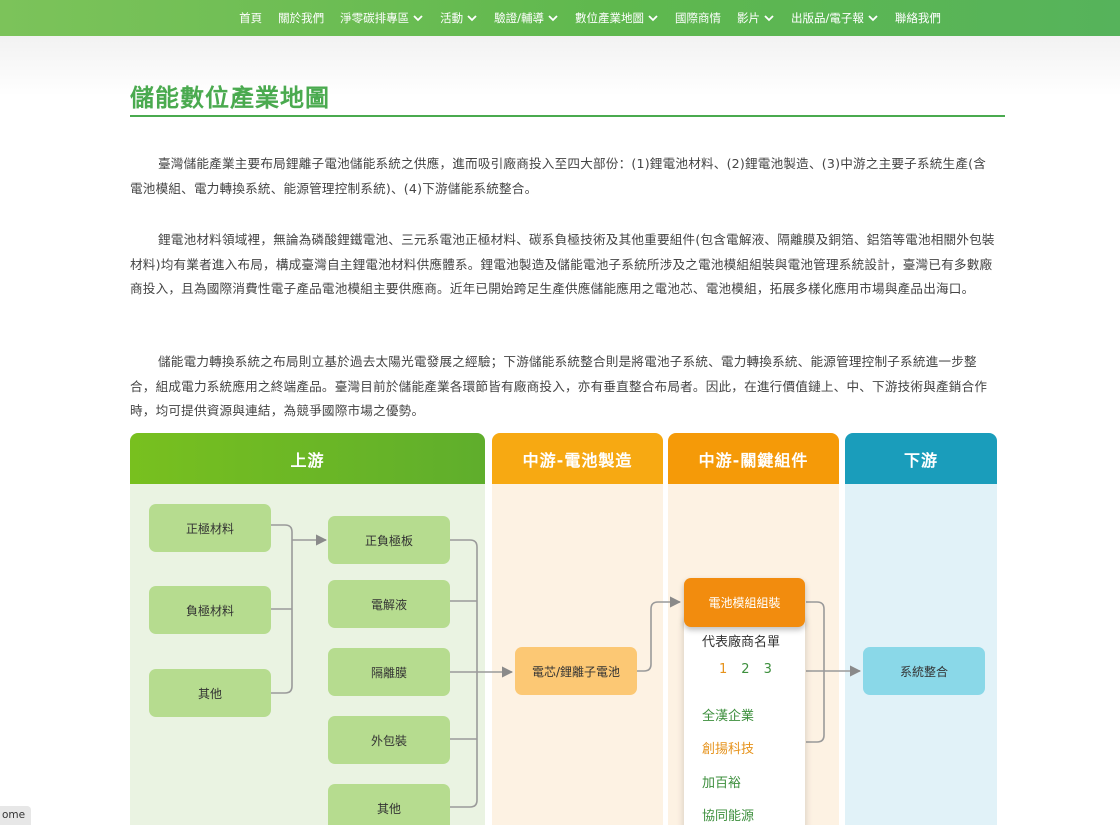 This screenshot has height=825, width=1120. Describe the element at coordinates (924, 671) in the screenshot. I see `node-system-integration: 系統整合` at that location.